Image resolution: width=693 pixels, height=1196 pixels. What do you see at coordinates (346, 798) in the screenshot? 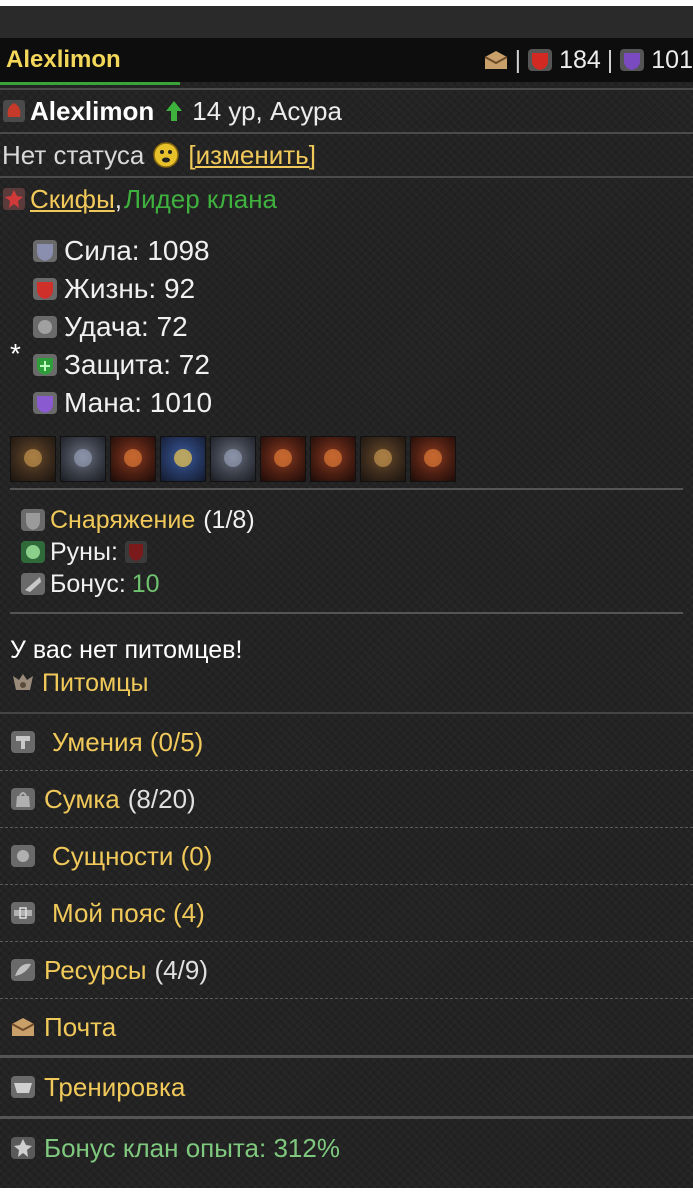
I see `menu-bag: Сумка (8/20)` at bounding box center [346, 798].